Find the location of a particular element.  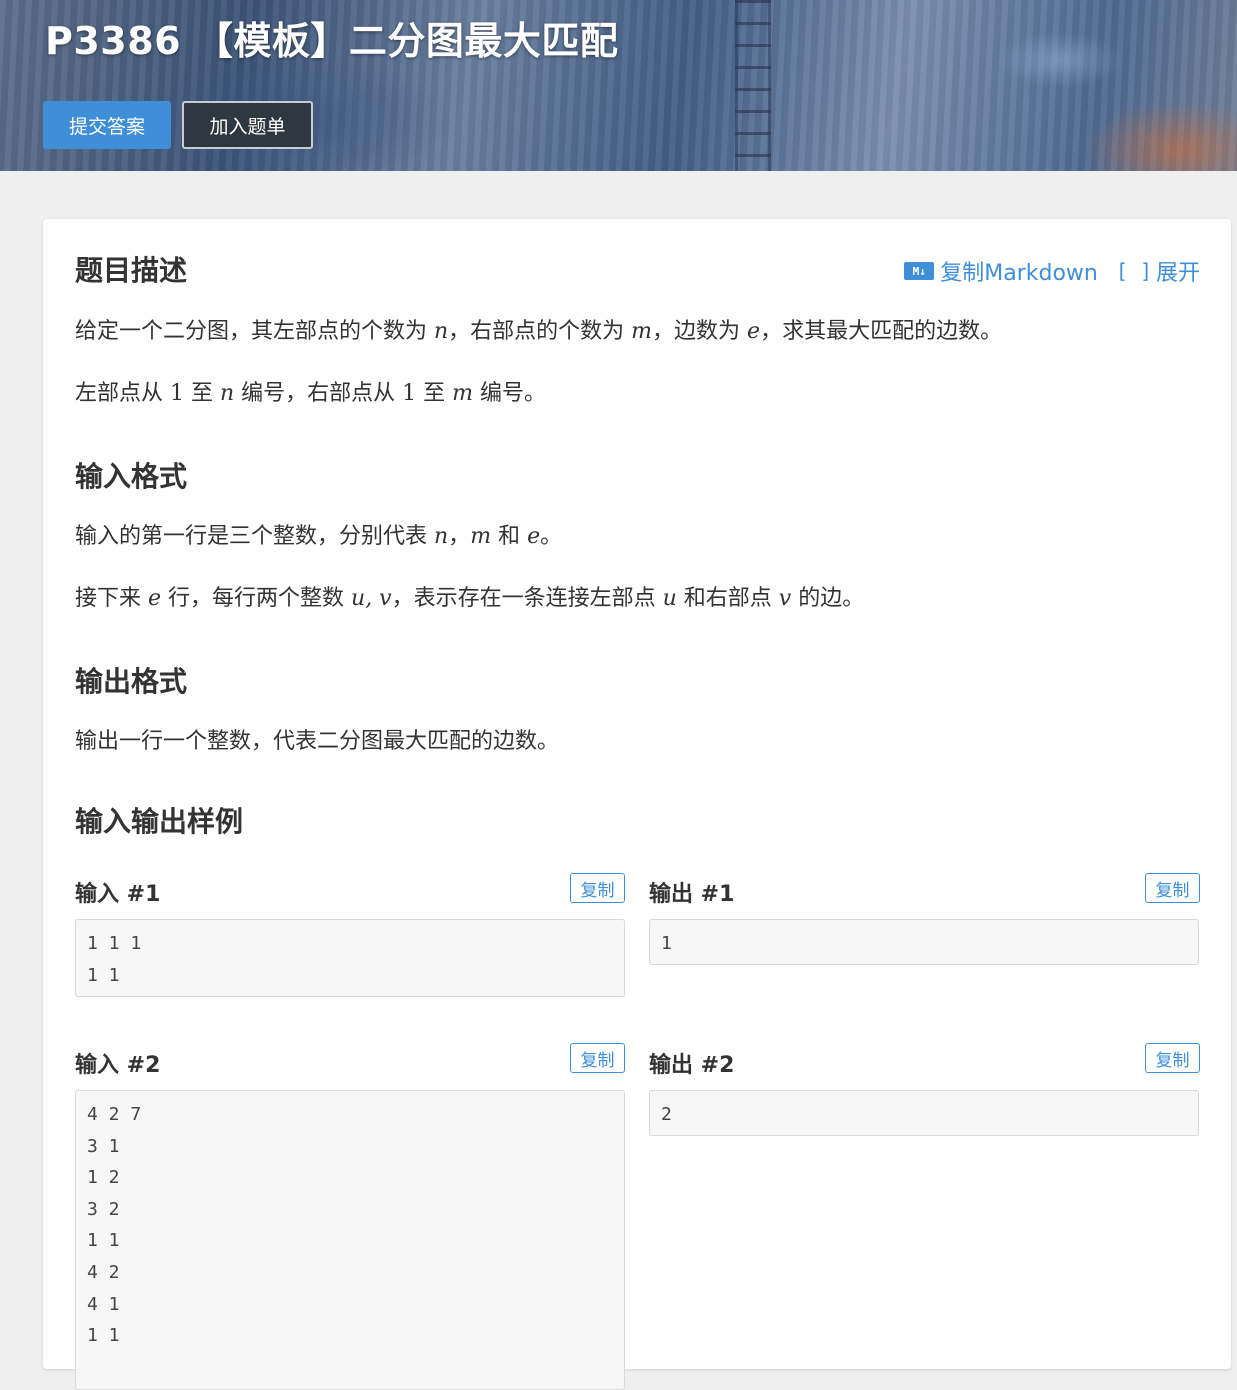

description-title: 题目描述 is located at coordinates (131, 270).